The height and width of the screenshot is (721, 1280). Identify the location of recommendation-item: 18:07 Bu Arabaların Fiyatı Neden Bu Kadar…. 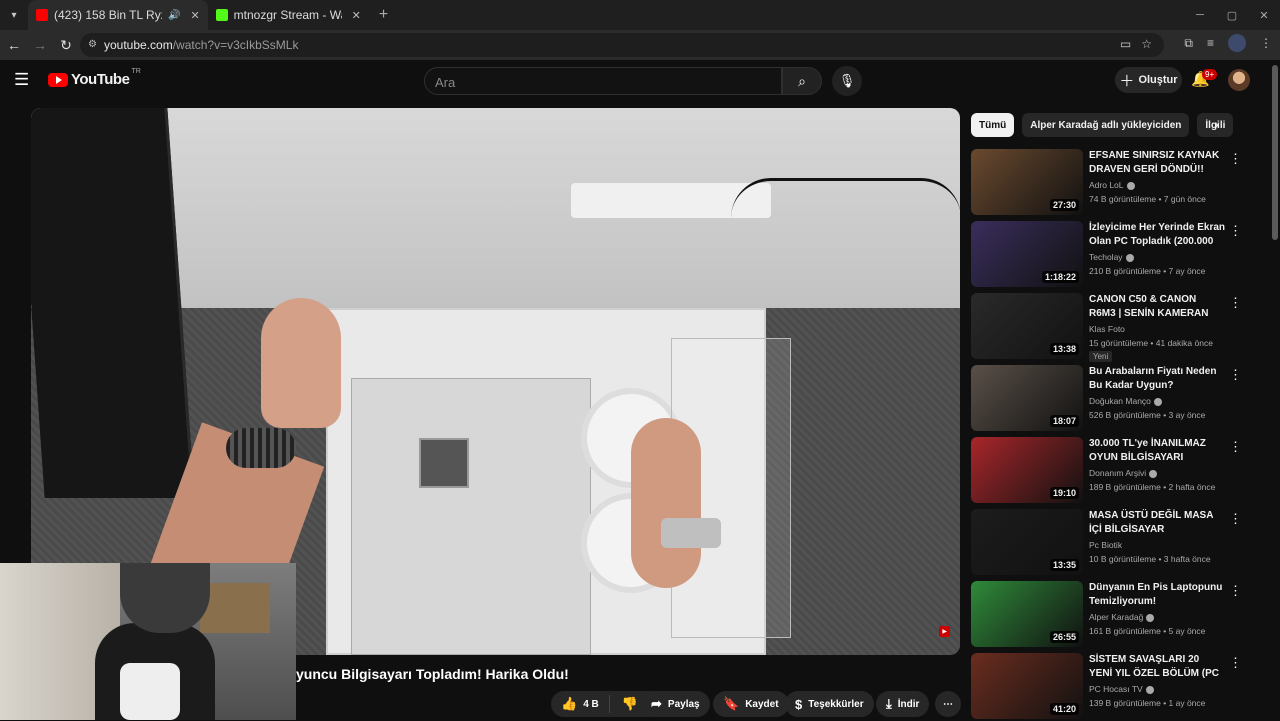
(1116, 399).